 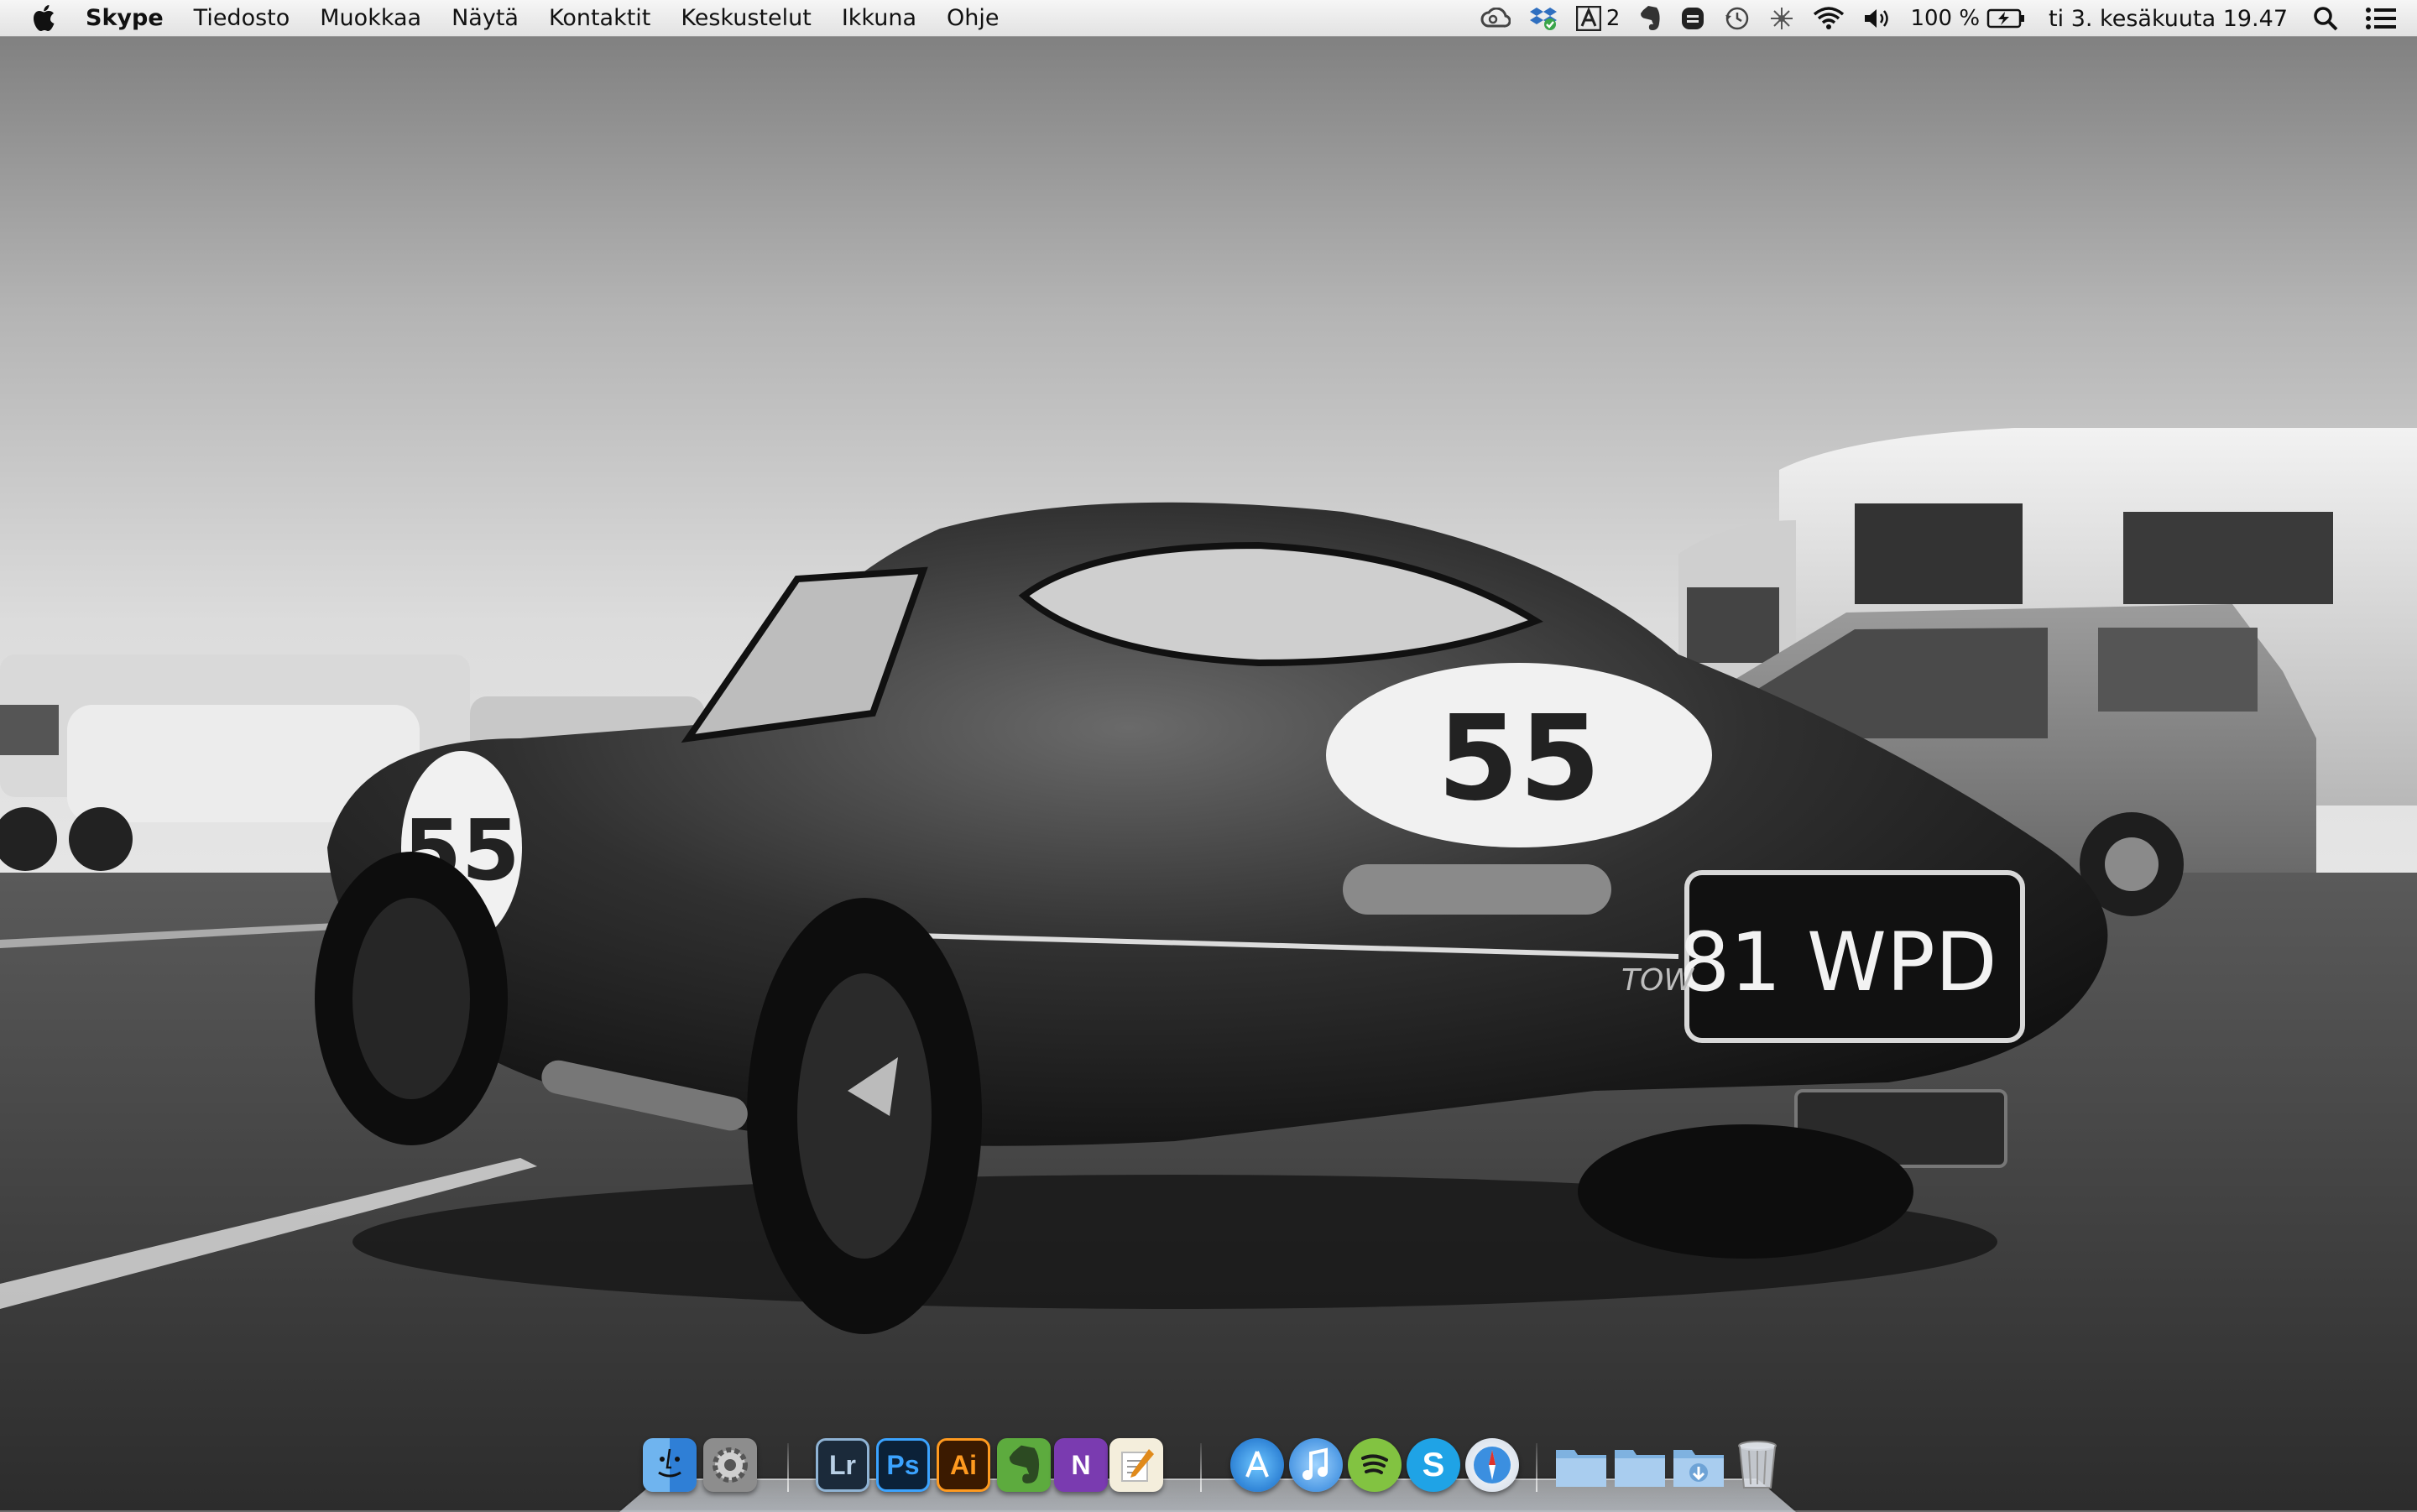 What do you see at coordinates (879, 18) in the screenshot?
I see `menu-ikkuna: Ikkuna` at bounding box center [879, 18].